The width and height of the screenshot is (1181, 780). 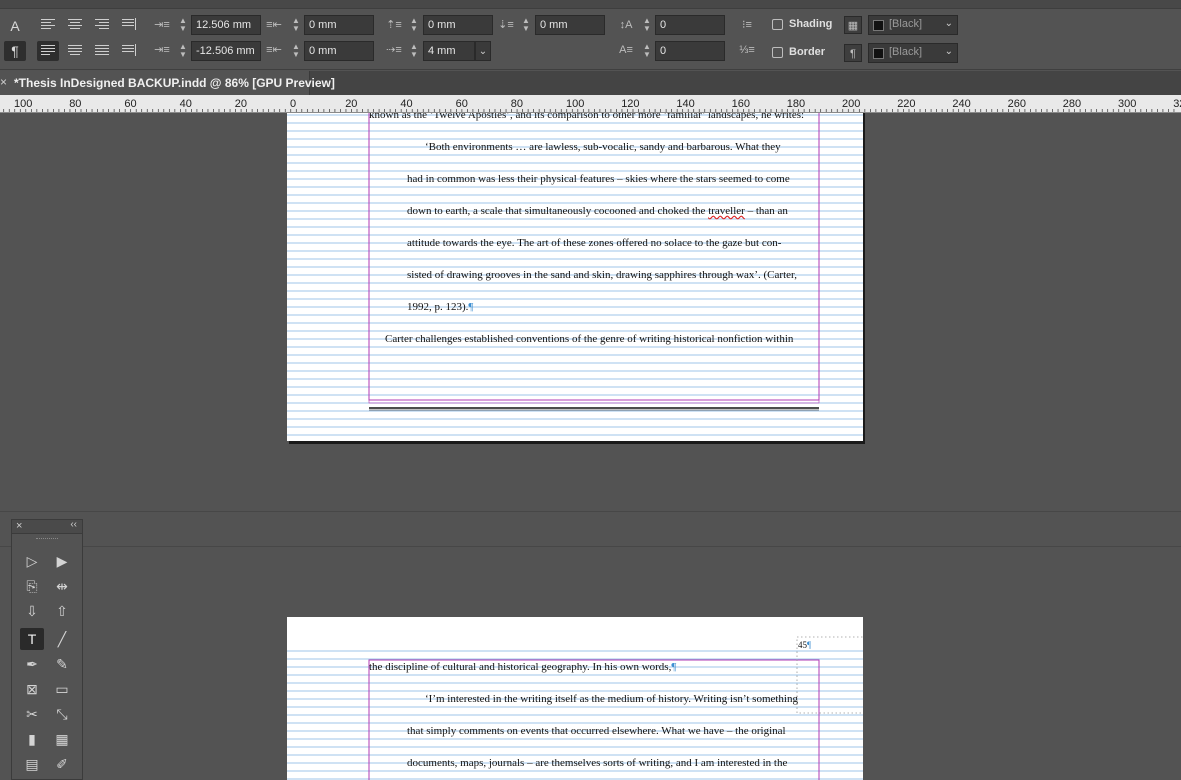 What do you see at coordinates (15, 26) in the screenshot?
I see `character-formatting-mode-button: A` at bounding box center [15, 26].